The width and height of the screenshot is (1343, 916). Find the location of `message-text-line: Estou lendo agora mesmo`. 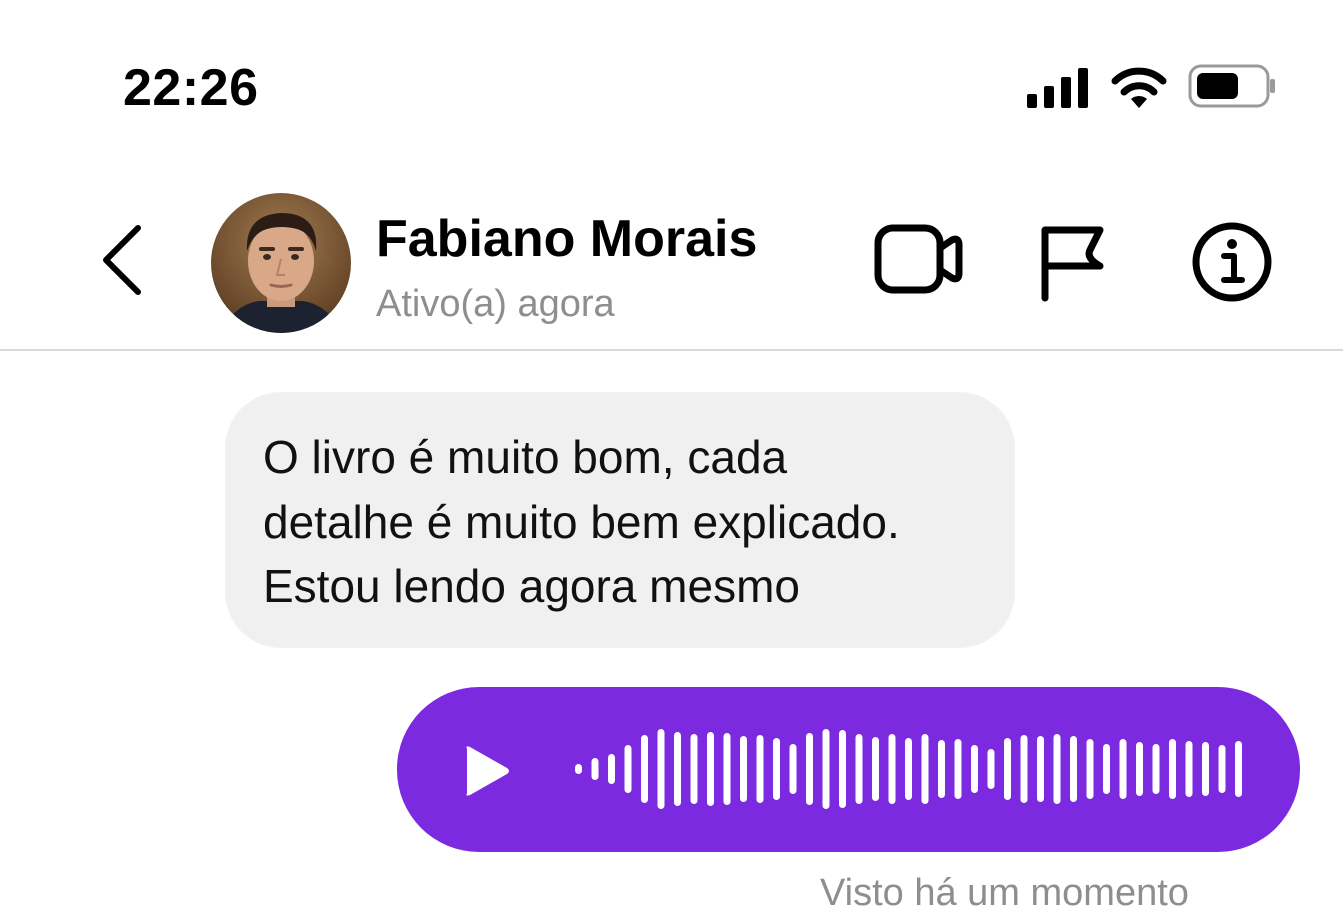

message-text-line: Estou lendo agora mesmo is located at coordinates (531, 586).